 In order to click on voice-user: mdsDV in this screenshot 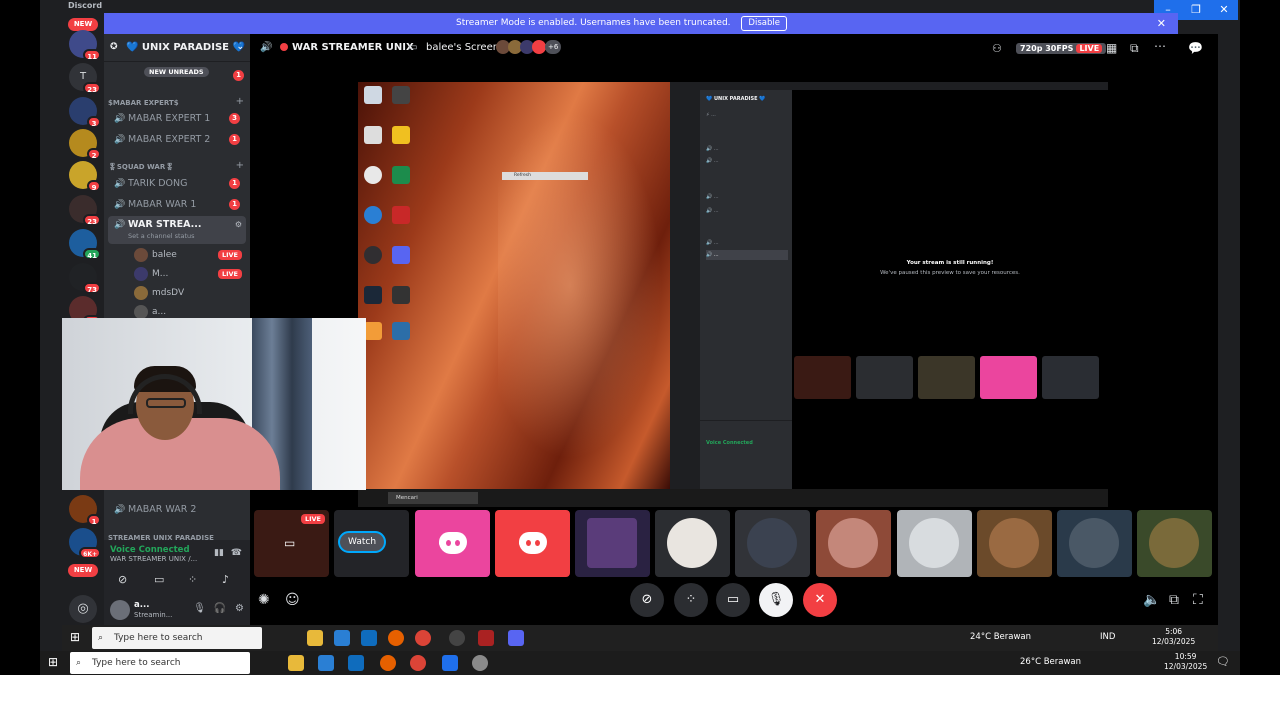, I will do `click(190, 293)`.